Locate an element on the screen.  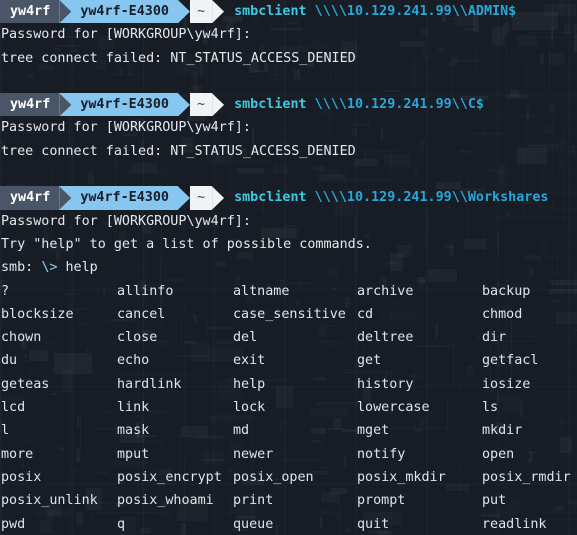
help-command-print: print is located at coordinates (253, 501).